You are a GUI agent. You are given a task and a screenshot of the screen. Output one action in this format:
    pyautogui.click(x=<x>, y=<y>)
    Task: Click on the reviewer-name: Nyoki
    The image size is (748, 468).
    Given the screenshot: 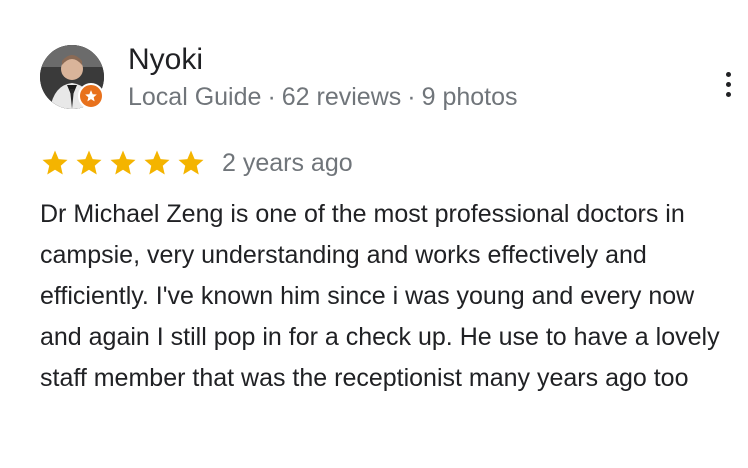 What is the action you would take?
    pyautogui.click(x=165, y=60)
    